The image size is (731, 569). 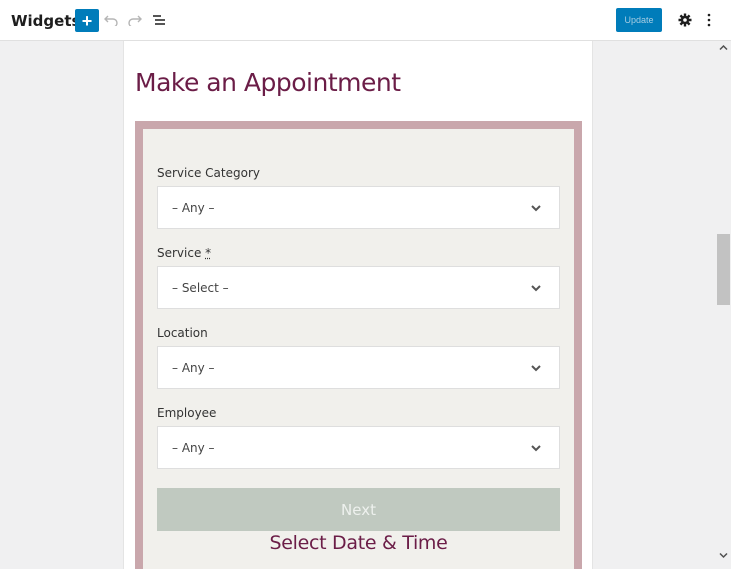 I want to click on employee-label: Employee, so click(x=187, y=413).